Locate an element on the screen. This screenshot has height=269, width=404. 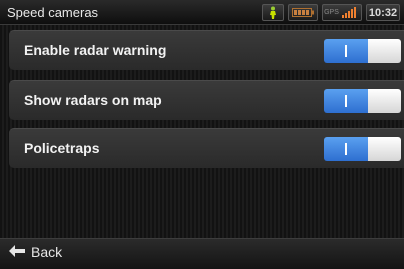
setting-label: Enable radar warning is located at coordinates (95, 50).